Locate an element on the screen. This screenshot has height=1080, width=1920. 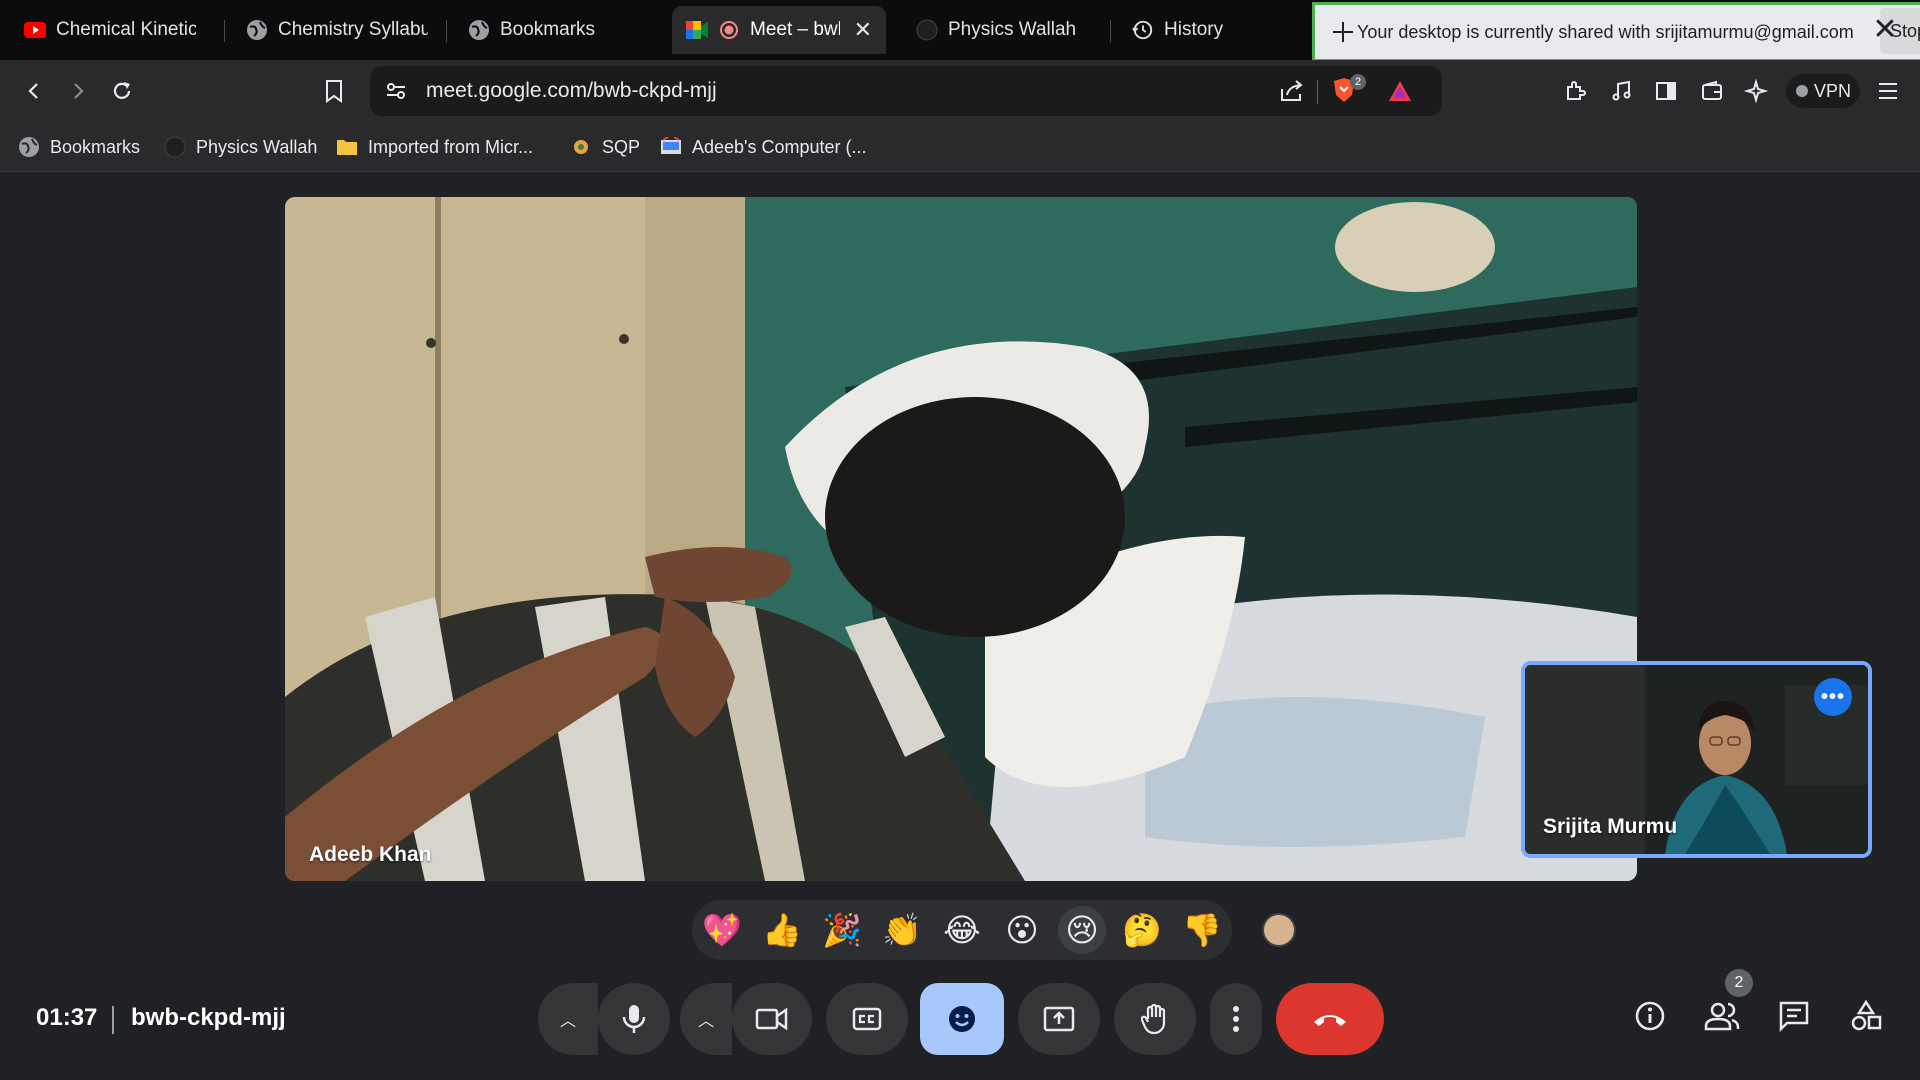
pw-icon is located at coordinates (175, 147).